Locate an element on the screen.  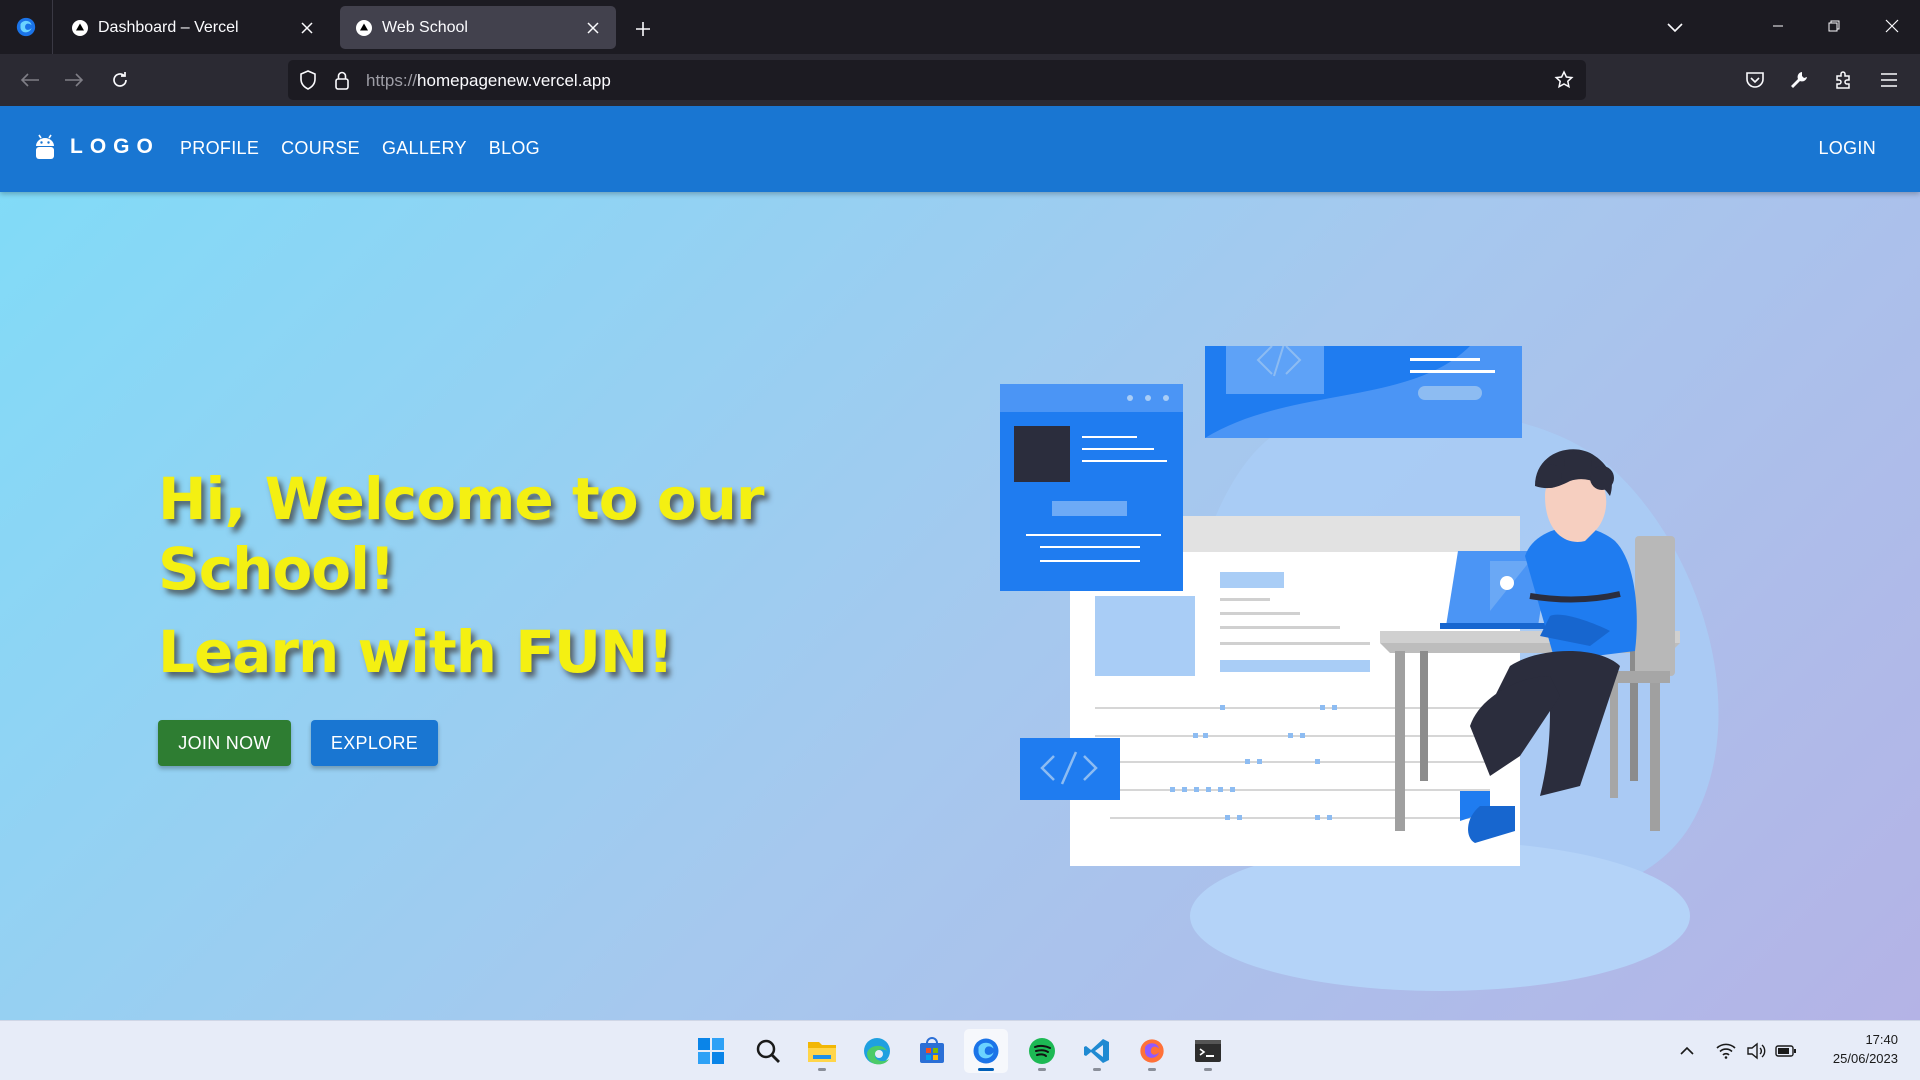
tab-title: Dashboard – Vercel is located at coordinates (168, 27).